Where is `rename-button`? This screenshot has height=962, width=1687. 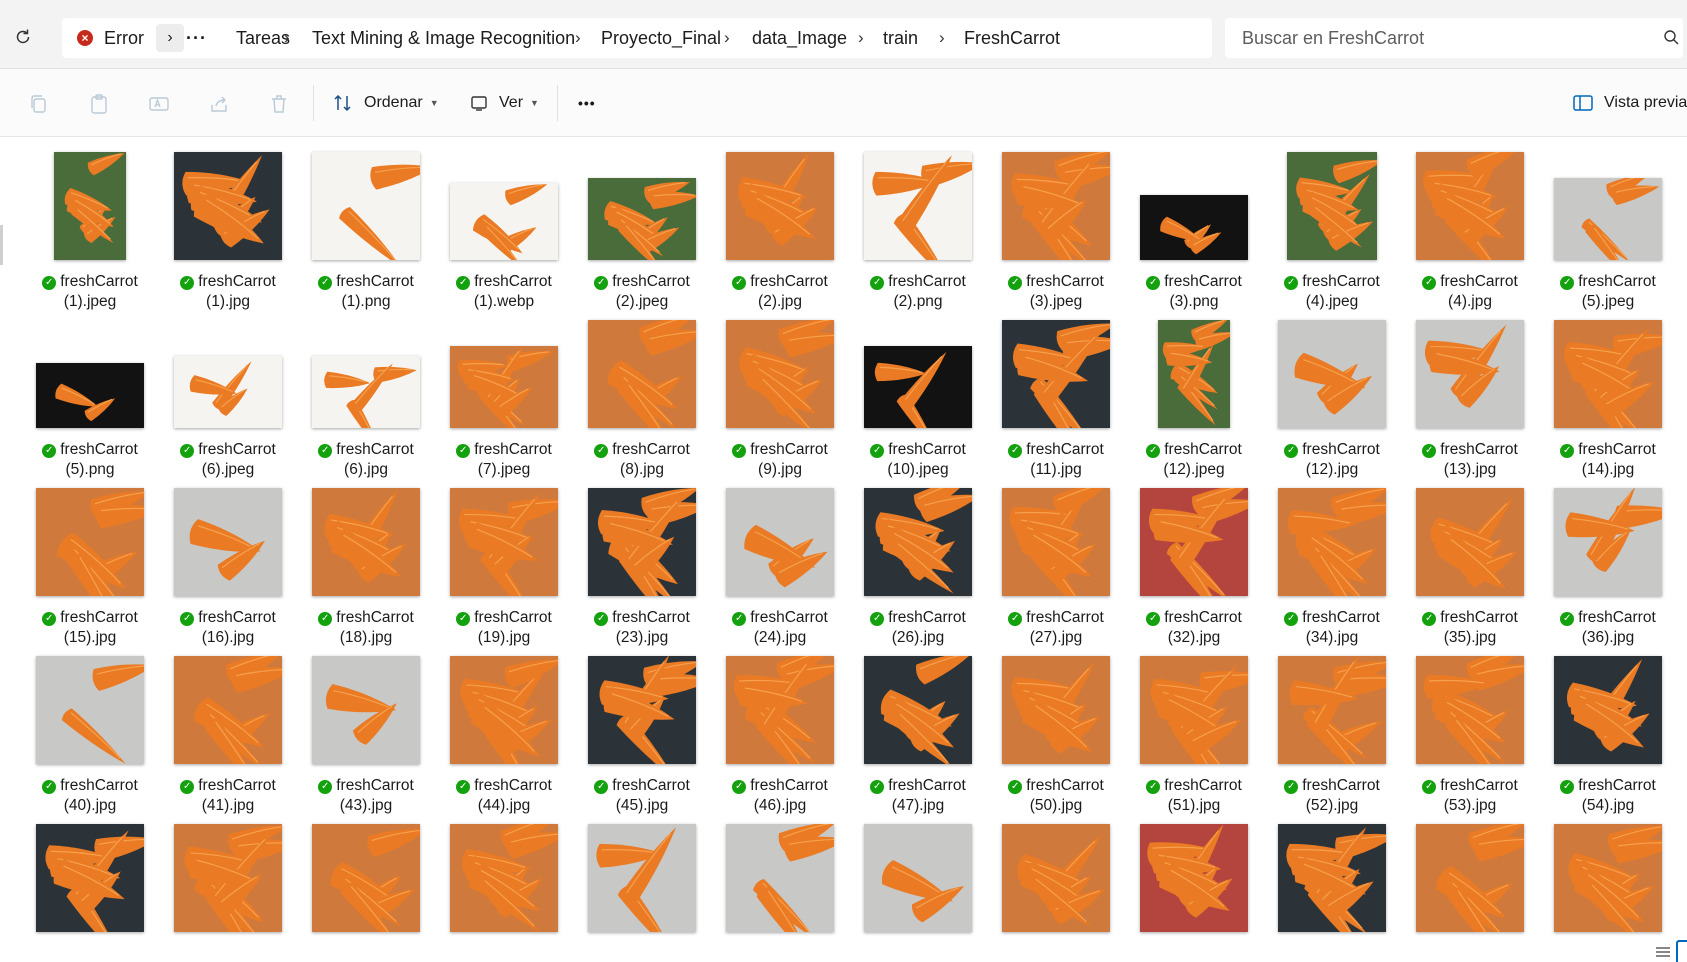
rename-button is located at coordinates (159, 104).